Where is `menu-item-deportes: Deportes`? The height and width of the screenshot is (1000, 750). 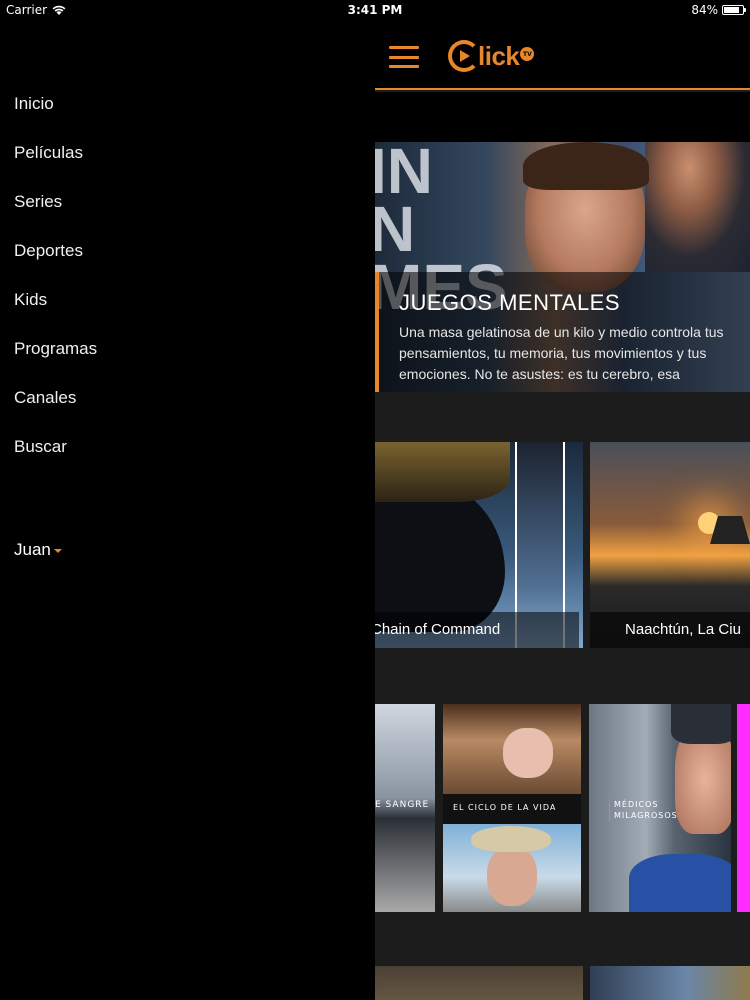 menu-item-deportes: Deportes is located at coordinates (48, 251).